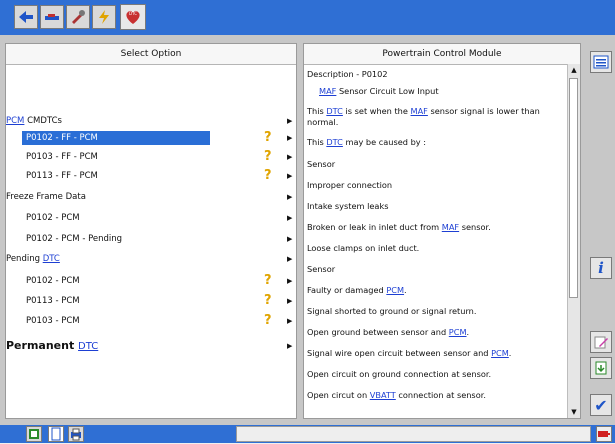  I want to click on cause-line: Loose clamps on inlet duct., so click(363, 248).